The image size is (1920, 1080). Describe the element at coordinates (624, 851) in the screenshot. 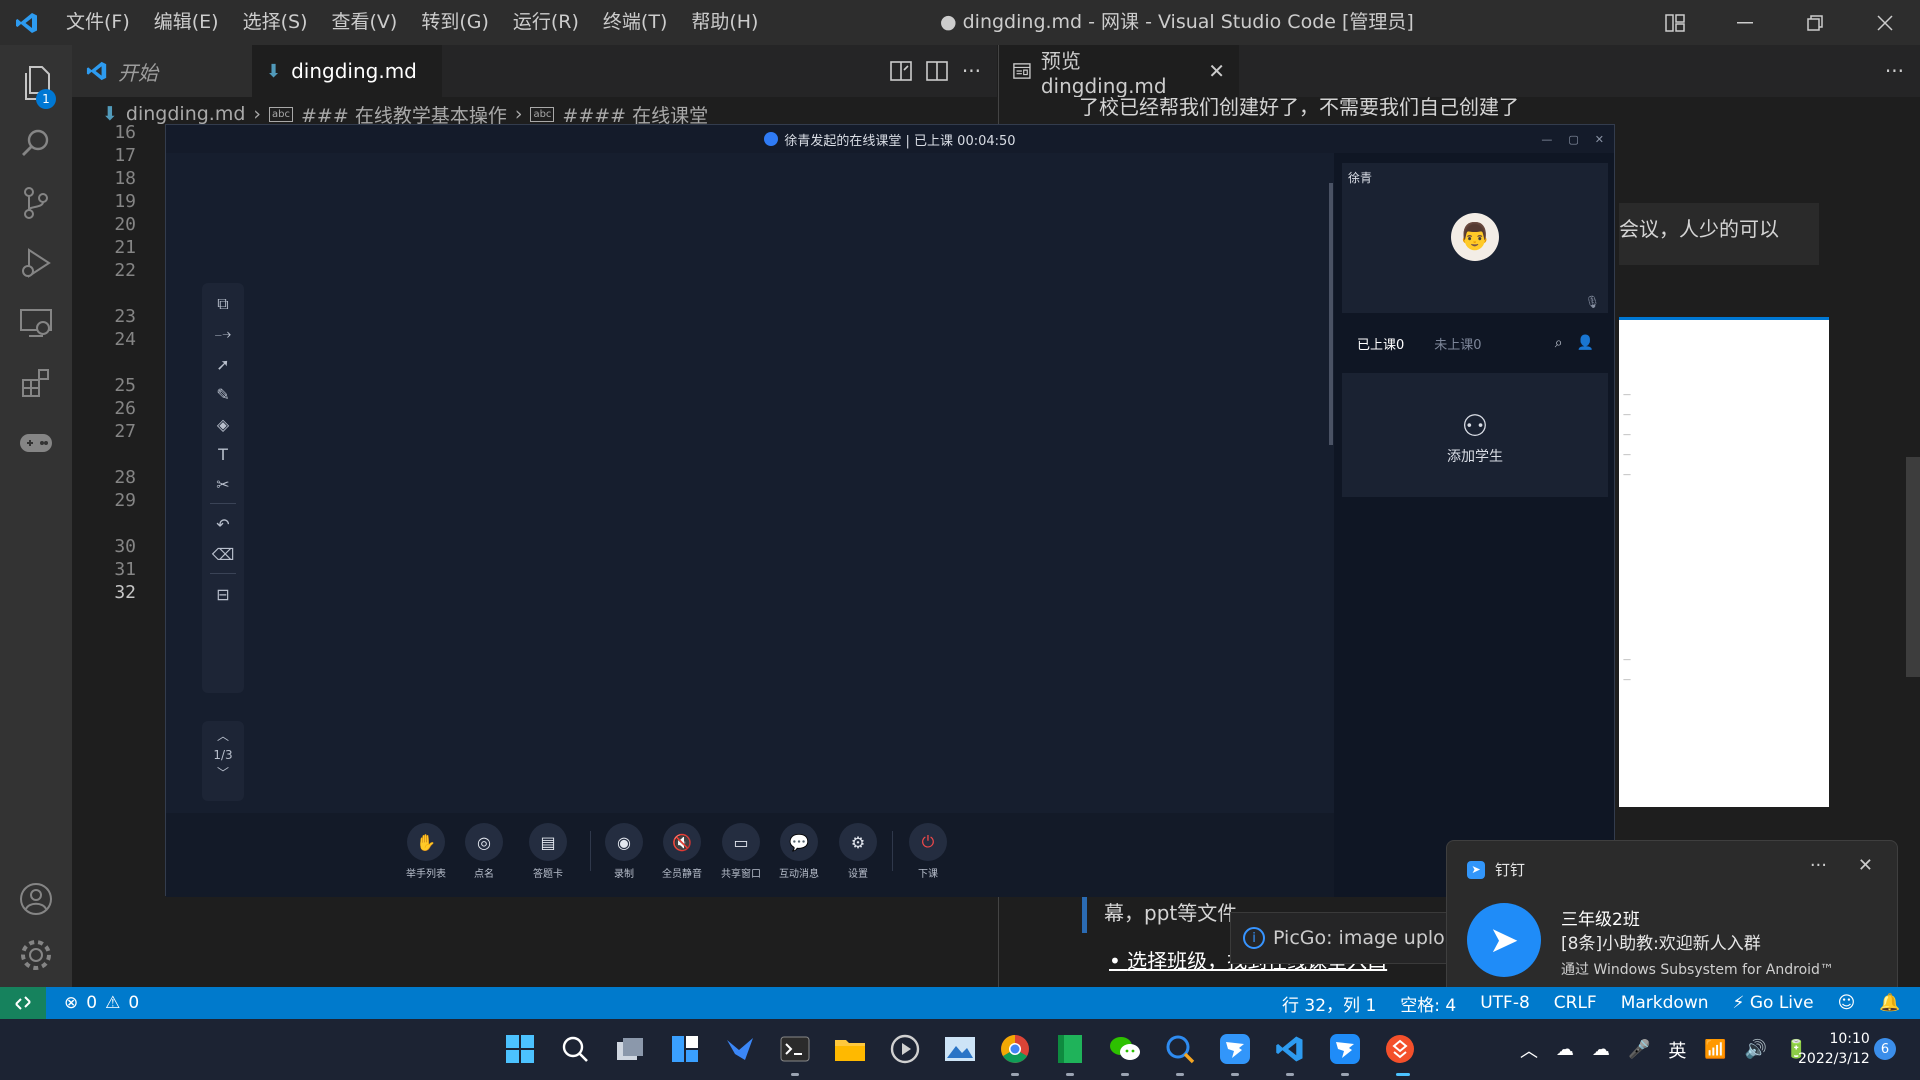

I see `record-button: ◉ 录制` at that location.